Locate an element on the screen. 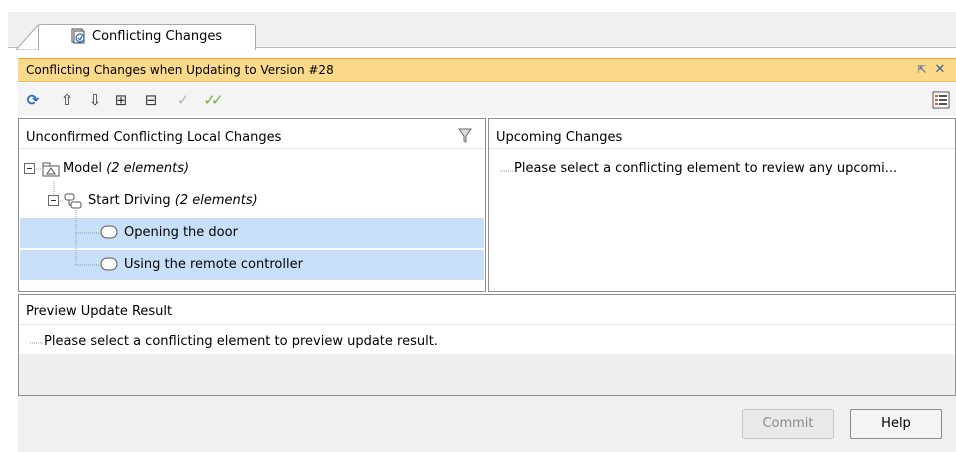 This screenshot has height=452, width=956. preview-empty-area is located at coordinates (487, 375).